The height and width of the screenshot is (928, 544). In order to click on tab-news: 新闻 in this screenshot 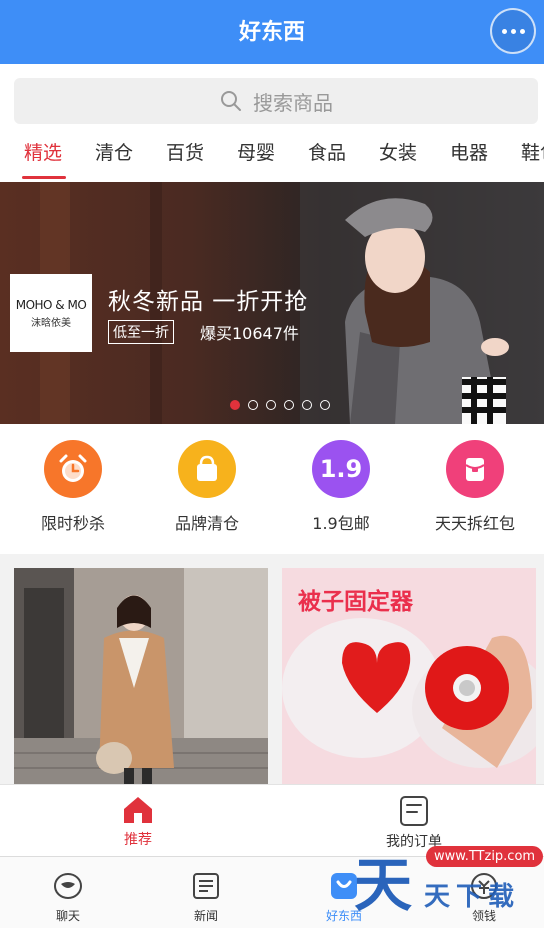, I will do `click(206, 897)`.